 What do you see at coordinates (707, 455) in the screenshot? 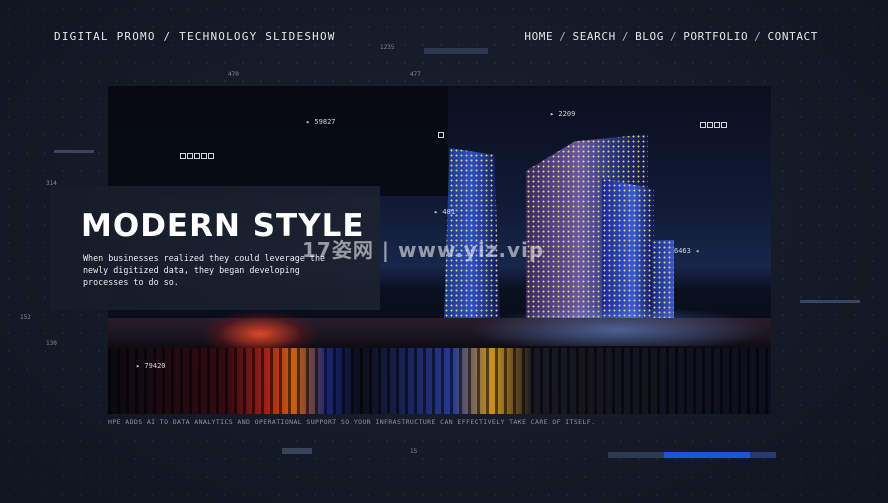
I see `glitch-bar-accent` at bounding box center [707, 455].